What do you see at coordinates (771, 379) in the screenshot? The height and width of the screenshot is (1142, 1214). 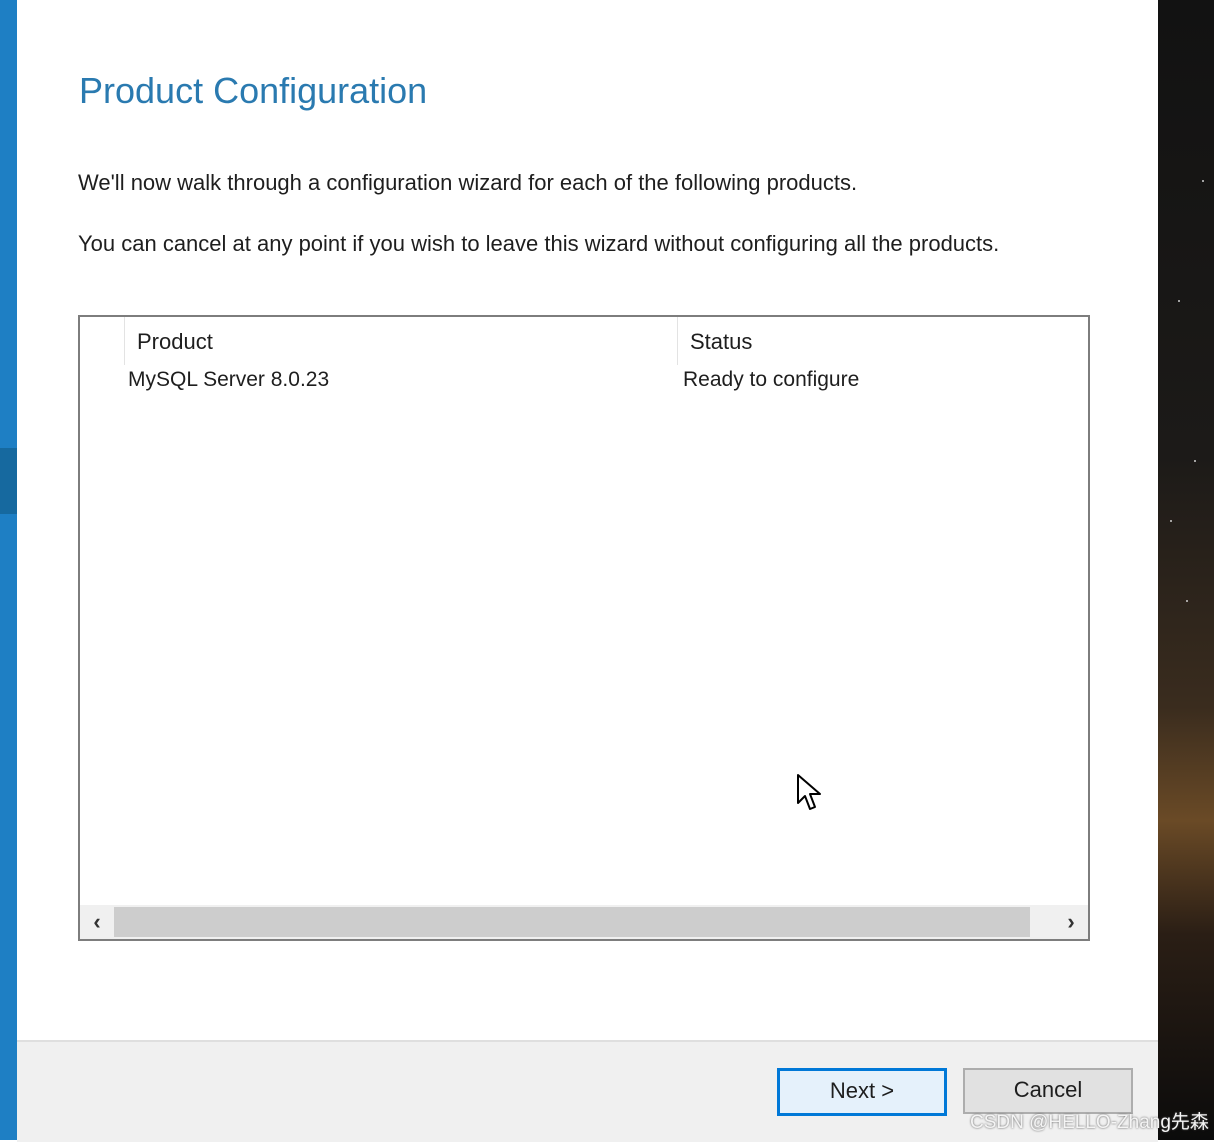 I see `status-cell: Ready to configure` at bounding box center [771, 379].